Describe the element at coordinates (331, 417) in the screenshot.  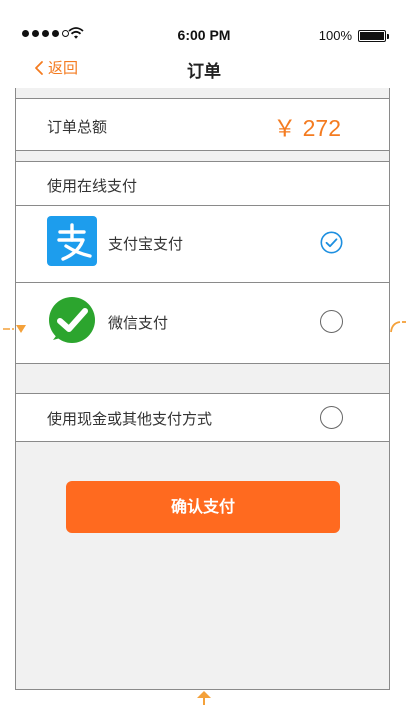
I see `other-payment-radio-unchecked` at that location.